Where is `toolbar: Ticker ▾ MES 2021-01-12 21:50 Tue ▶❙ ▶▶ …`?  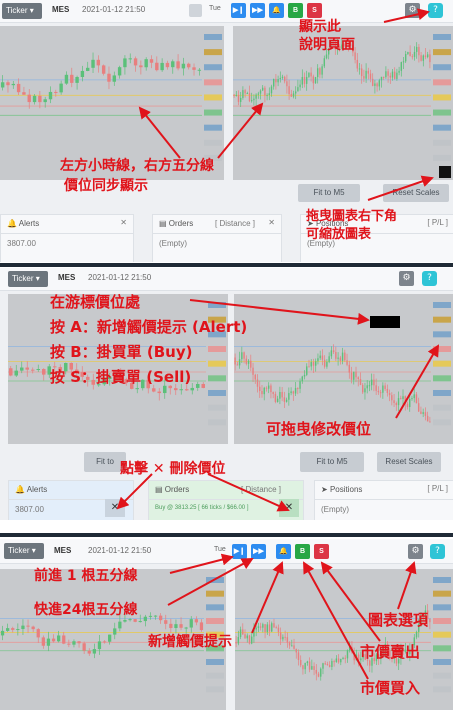
toolbar: Ticker ▾ MES 2021-01-12 21:50 Tue ▶❙ ▶▶ … is located at coordinates (226, 551).